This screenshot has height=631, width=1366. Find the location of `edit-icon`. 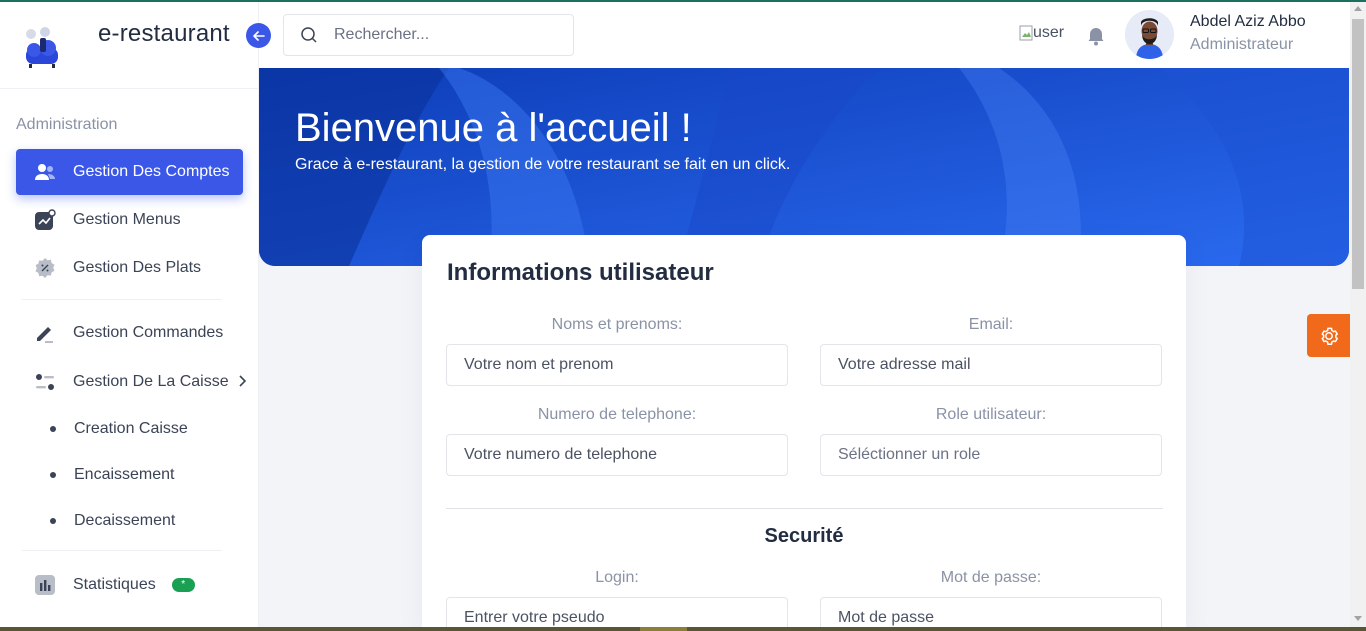

edit-icon is located at coordinates (44, 335).